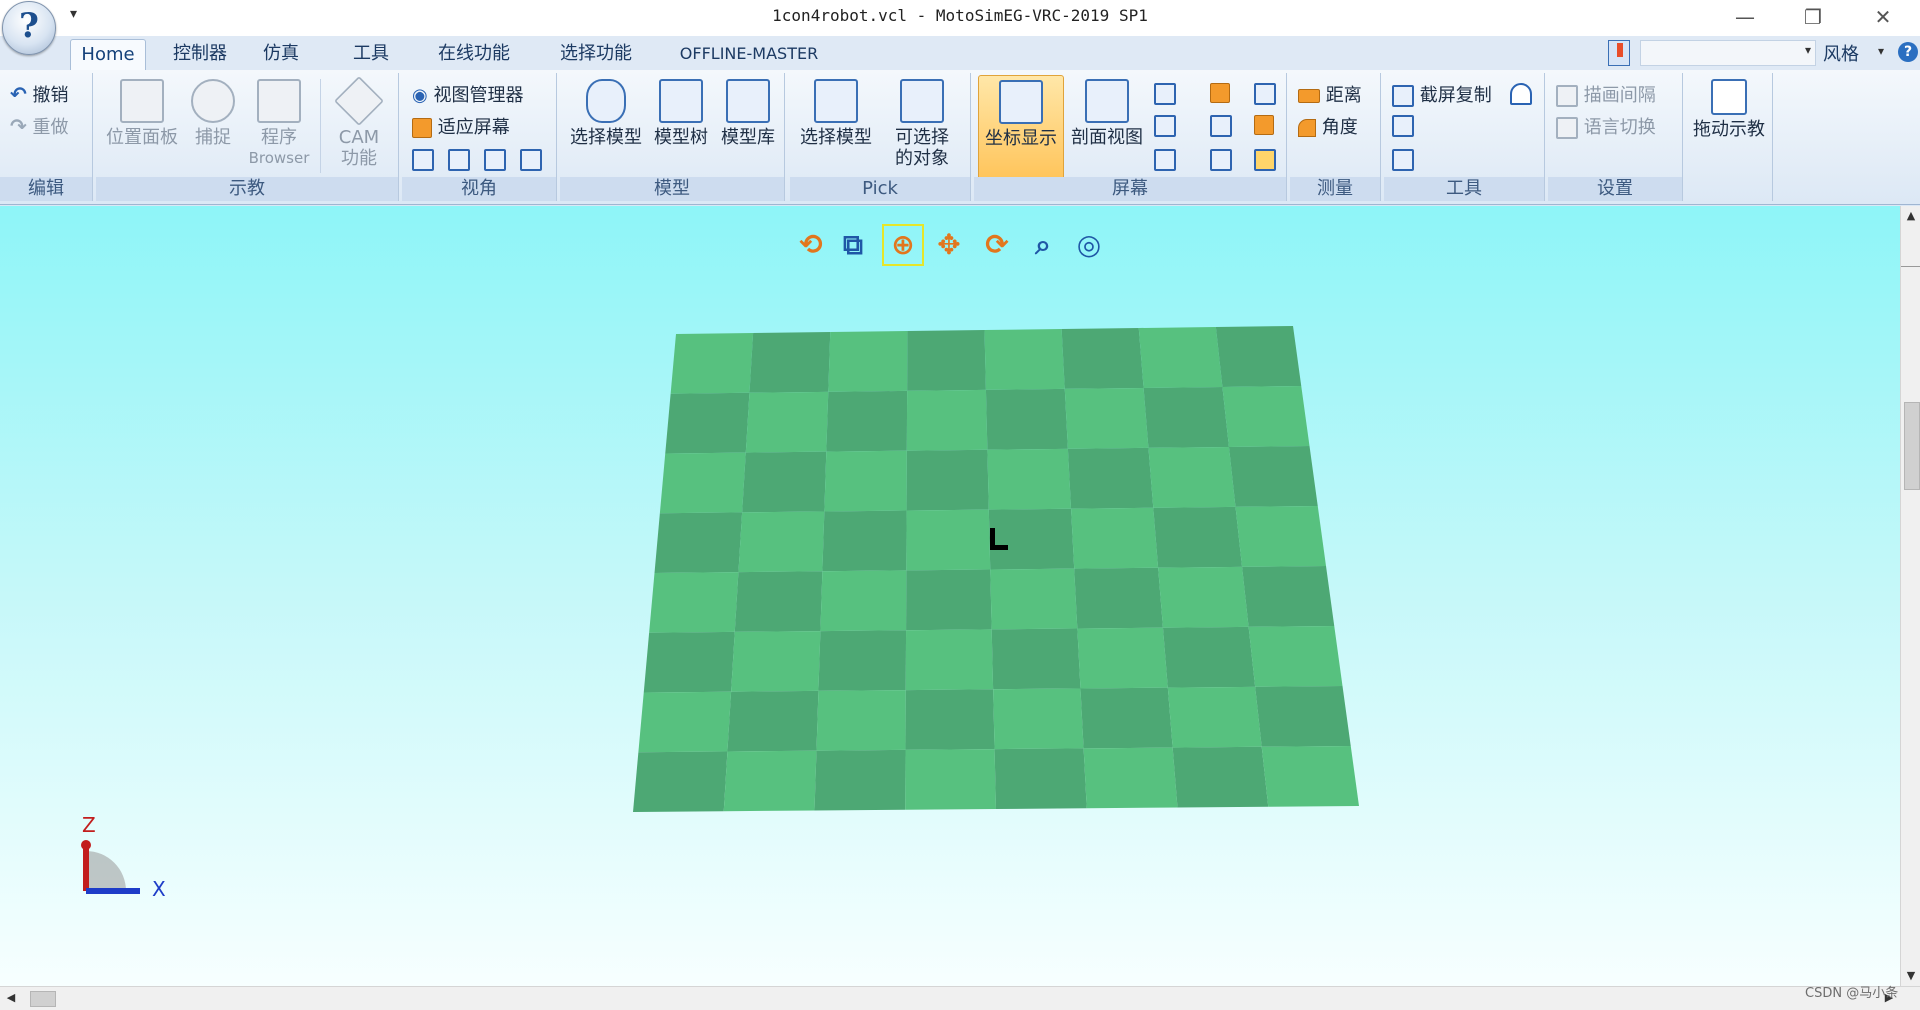 The height and width of the screenshot is (1010, 1920). Describe the element at coordinates (495, 160) in the screenshot. I see `view-side-icon` at that location.